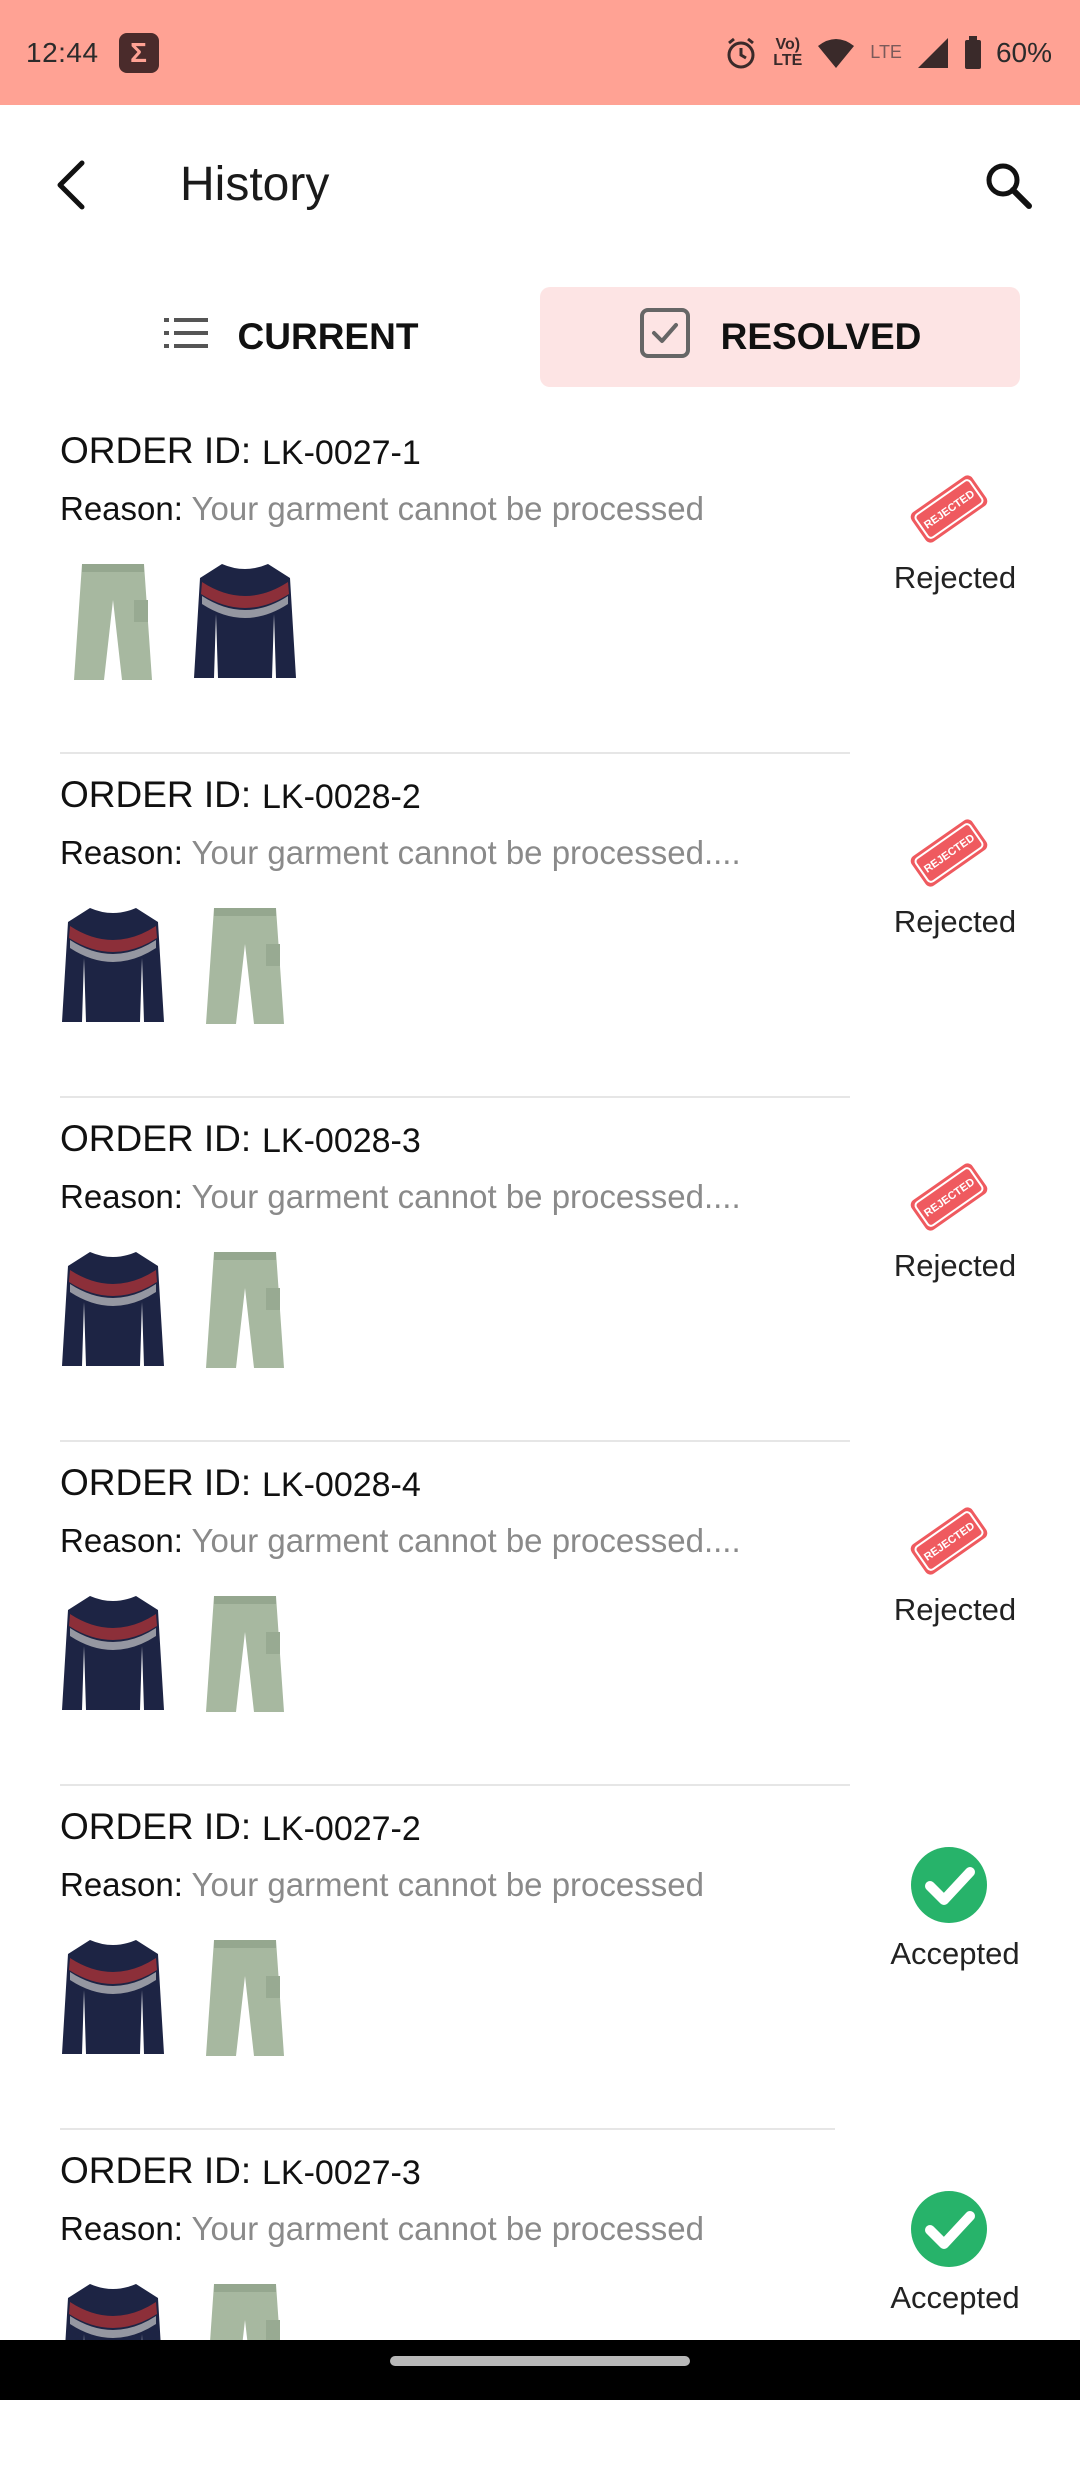 The height and width of the screenshot is (2473, 1080). I want to click on tab-current: CURRENT, so click(291, 337).